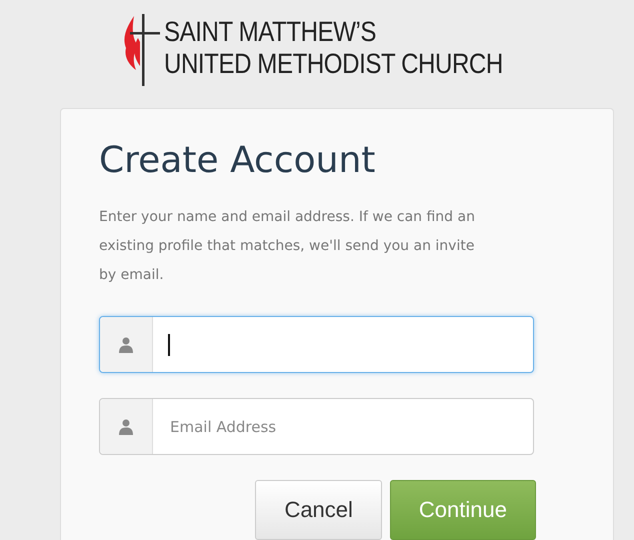 The width and height of the screenshot is (634, 540). Describe the element at coordinates (318, 510) in the screenshot. I see `cancel-button: Cancel` at that location.